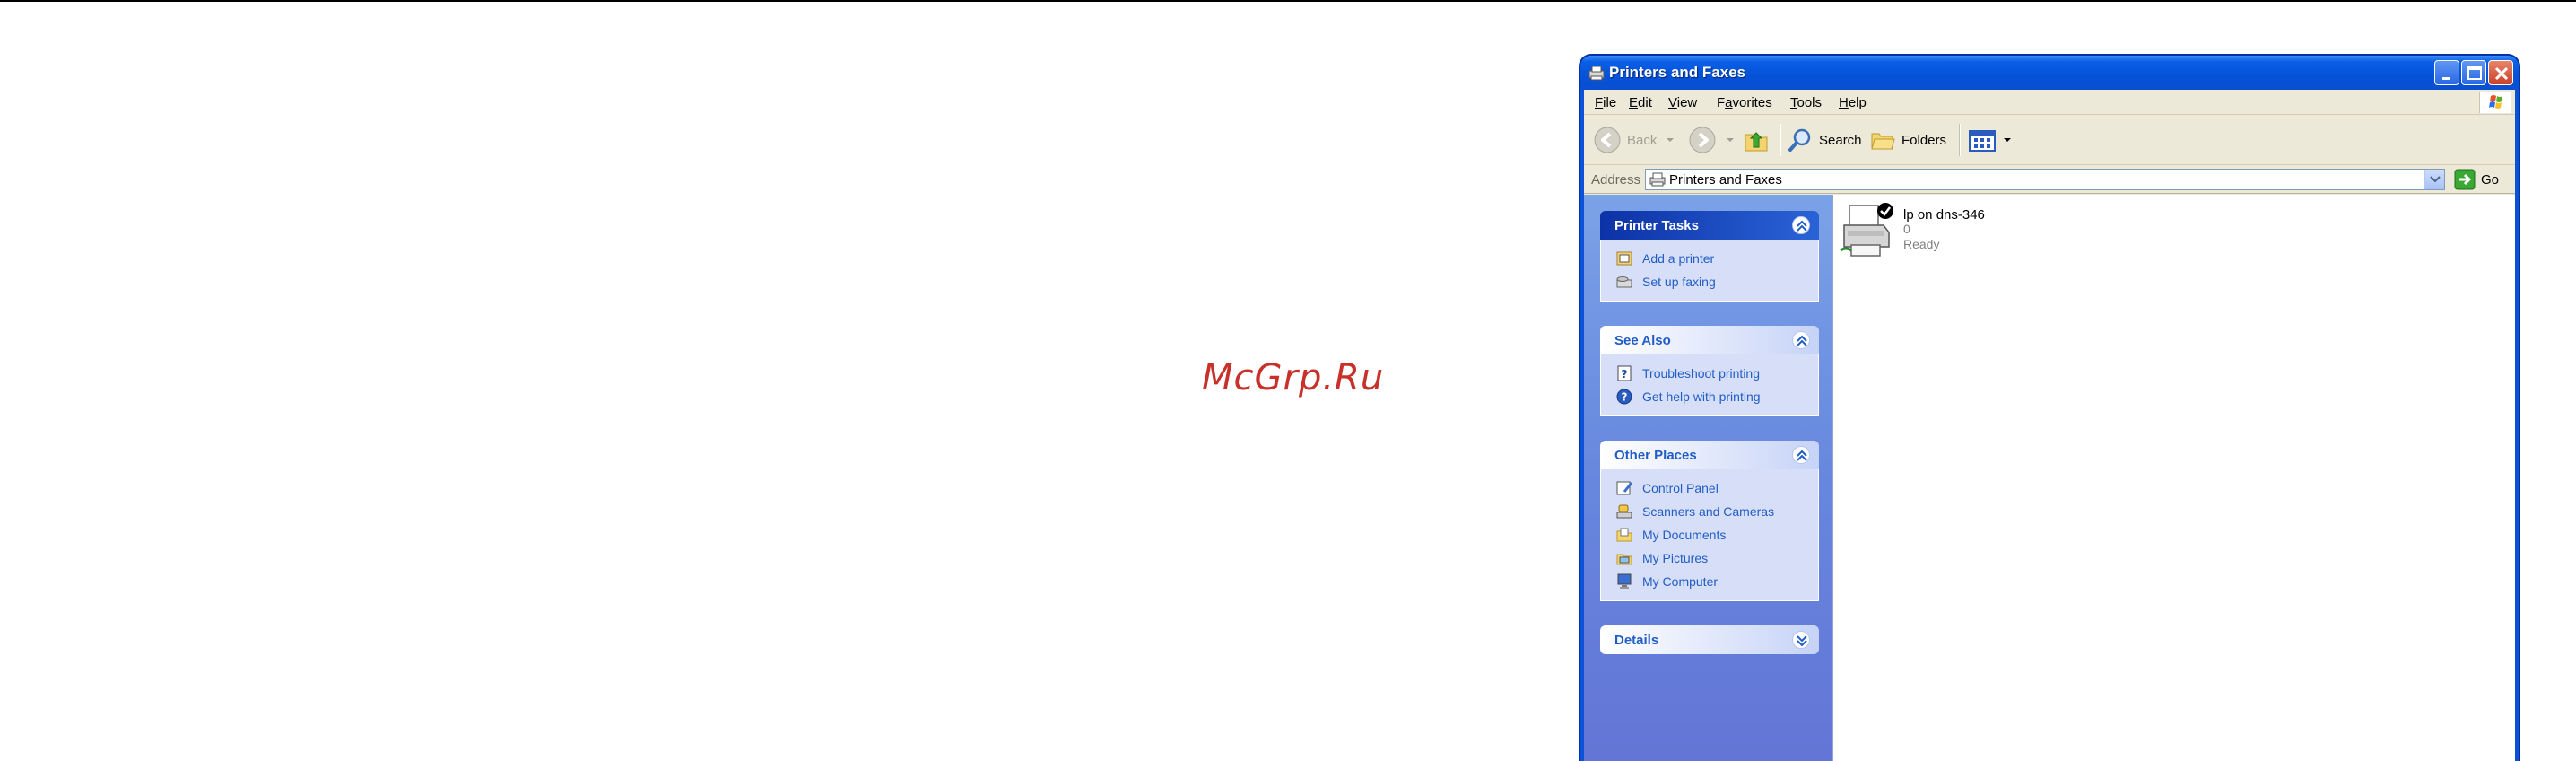 Image resolution: width=2576 pixels, height=761 pixels. I want to click on menu-file: File, so click(1605, 102).